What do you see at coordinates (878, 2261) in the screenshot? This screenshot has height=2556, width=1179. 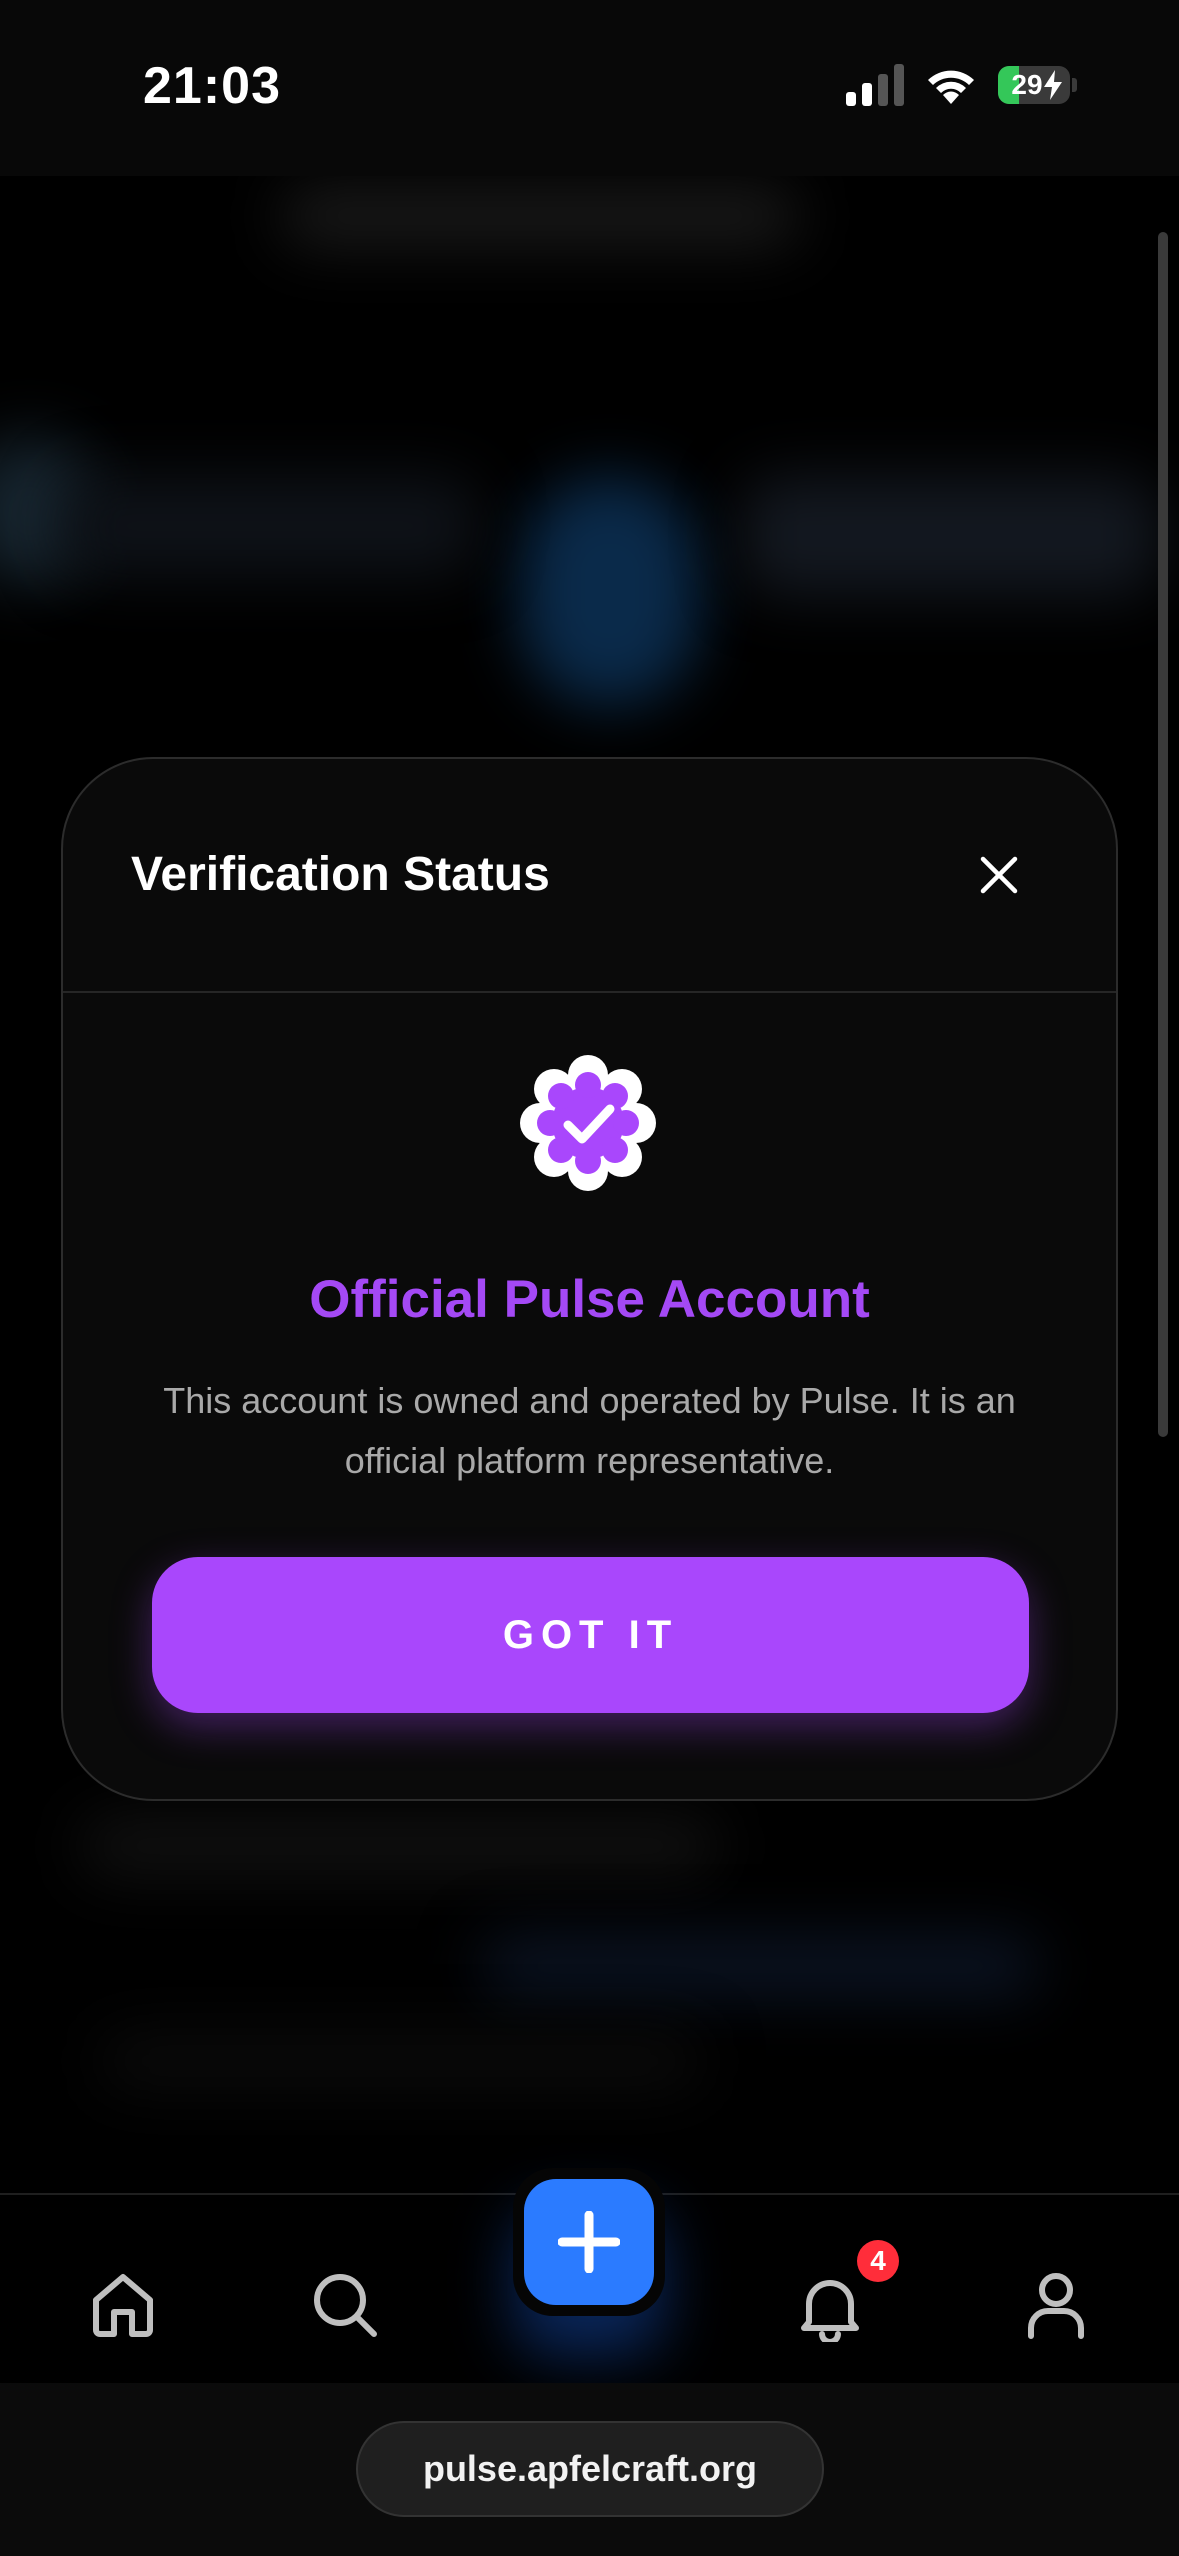 I see `notification-count-badge: 4` at bounding box center [878, 2261].